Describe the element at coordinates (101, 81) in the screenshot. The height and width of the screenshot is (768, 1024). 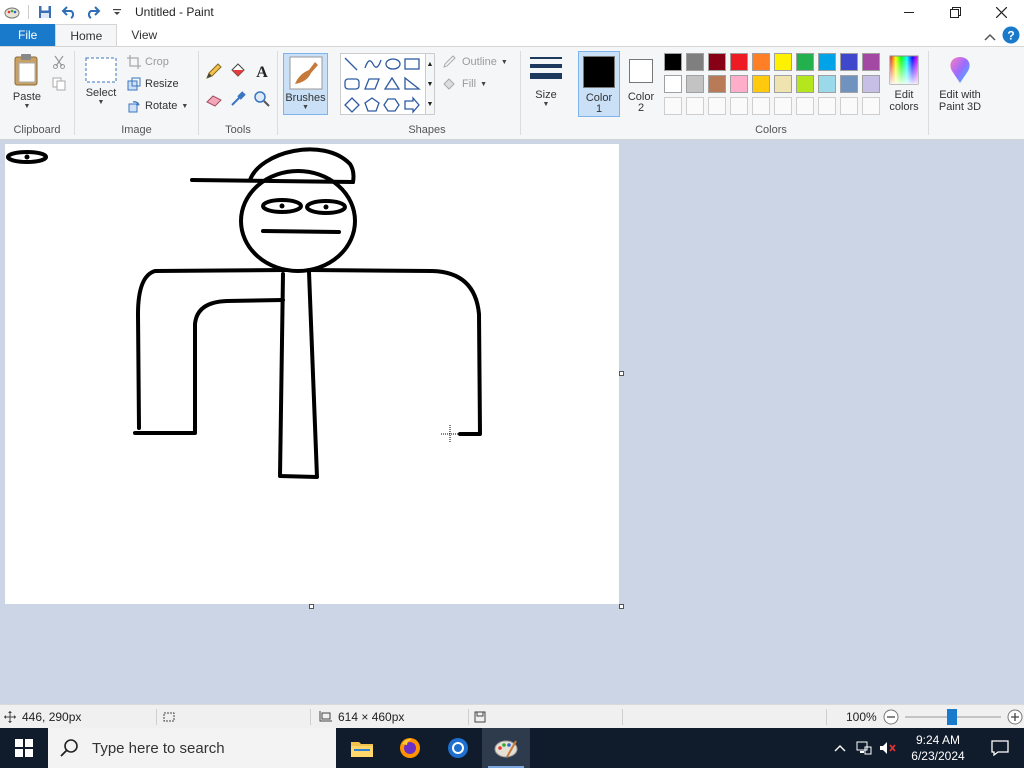
I see `select-button: Select ▼` at that location.